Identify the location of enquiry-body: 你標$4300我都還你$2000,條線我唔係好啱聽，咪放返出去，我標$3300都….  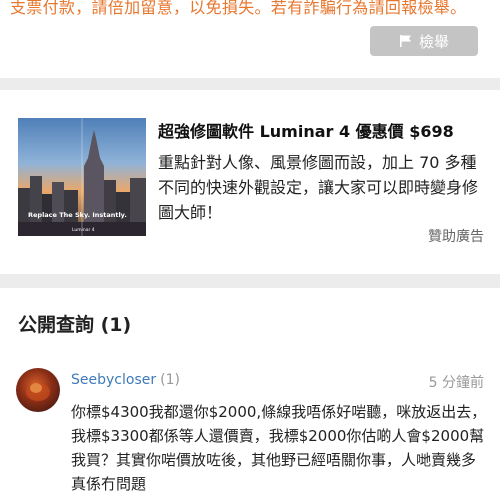
(279, 448).